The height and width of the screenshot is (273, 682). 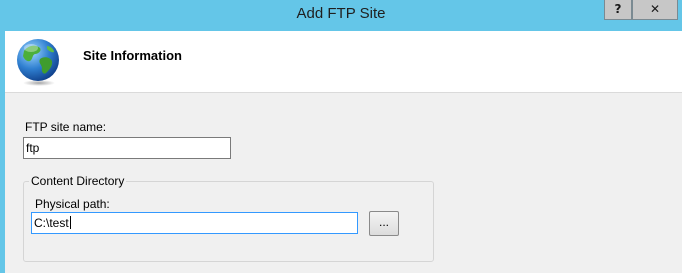 I want to click on globe-icon, so click(x=38, y=62).